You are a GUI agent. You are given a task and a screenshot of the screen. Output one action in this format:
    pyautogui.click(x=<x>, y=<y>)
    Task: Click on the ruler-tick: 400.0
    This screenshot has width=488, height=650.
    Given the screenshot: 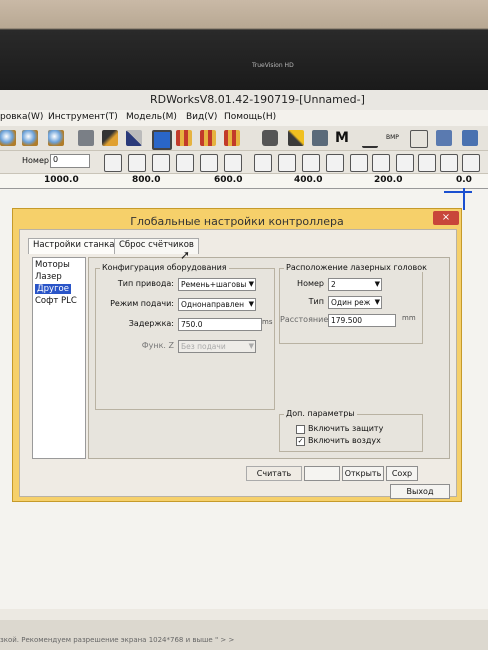 What is the action you would take?
    pyautogui.click(x=308, y=180)
    